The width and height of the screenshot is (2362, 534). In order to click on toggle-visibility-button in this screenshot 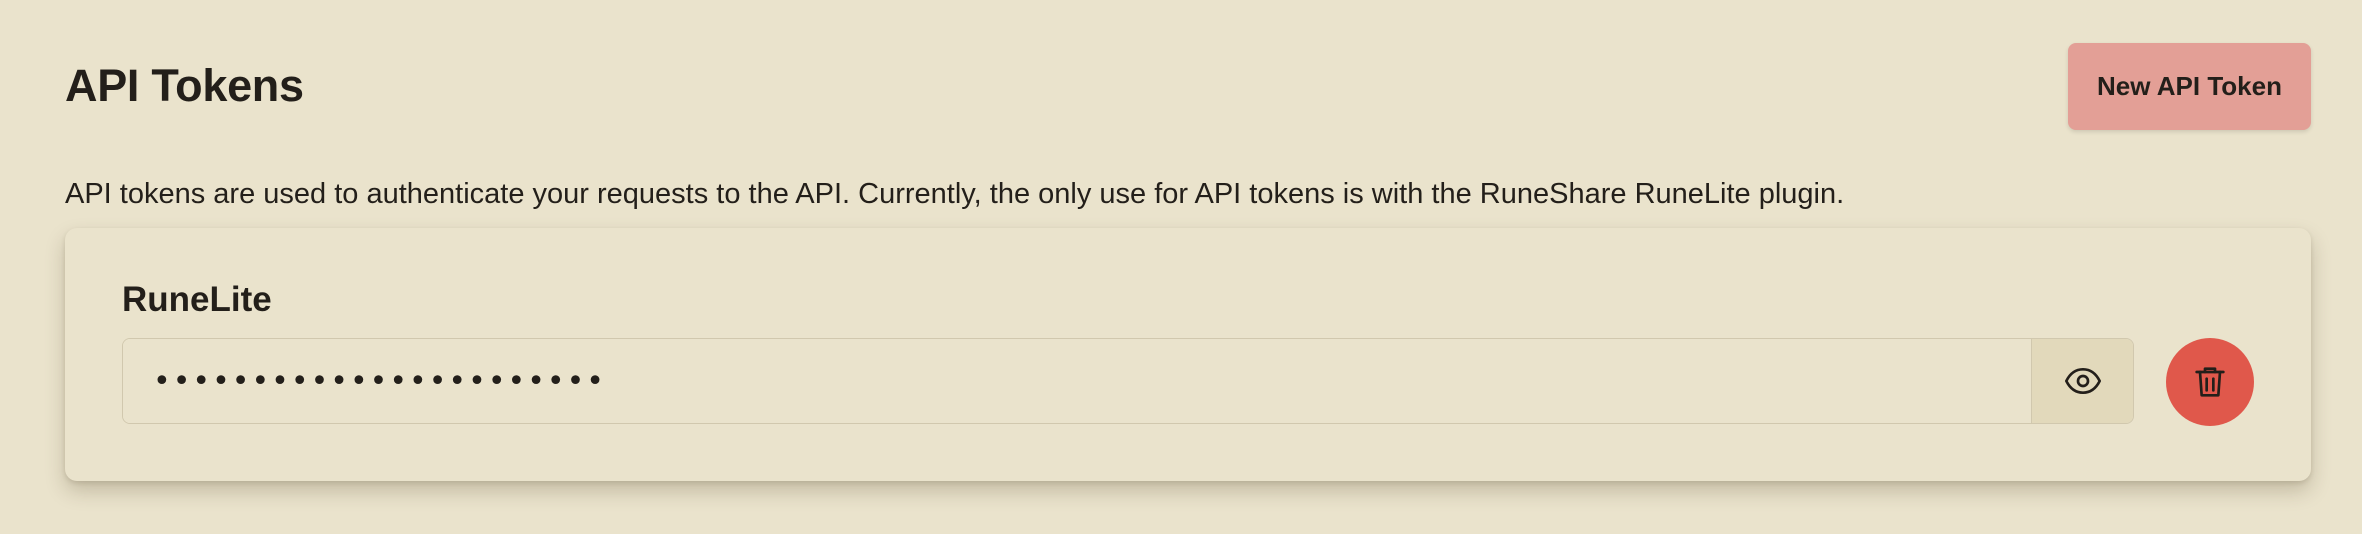, I will do `click(2082, 381)`.